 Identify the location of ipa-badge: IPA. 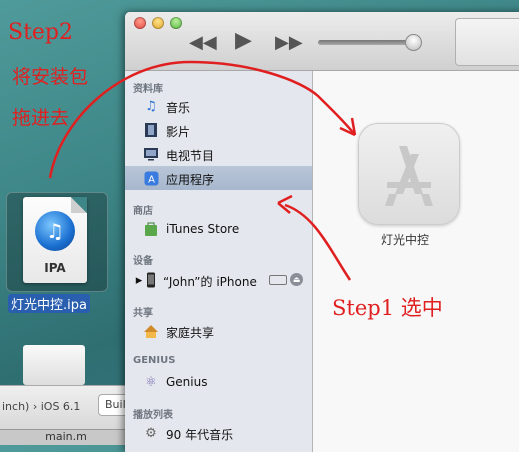
(55, 268).